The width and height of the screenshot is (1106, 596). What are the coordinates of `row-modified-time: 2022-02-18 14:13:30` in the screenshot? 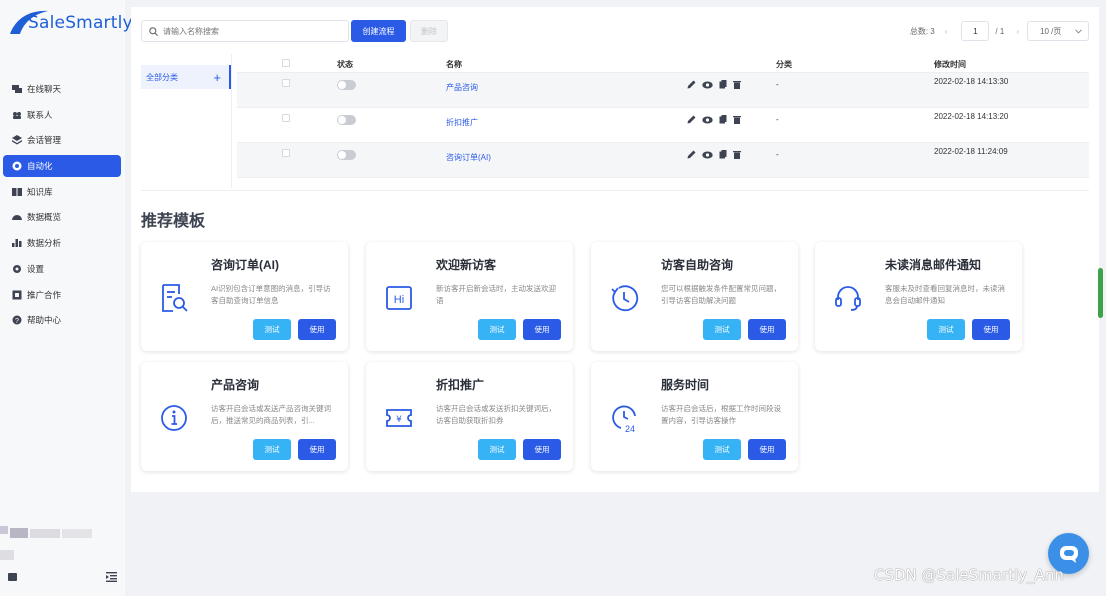 It's located at (971, 81).